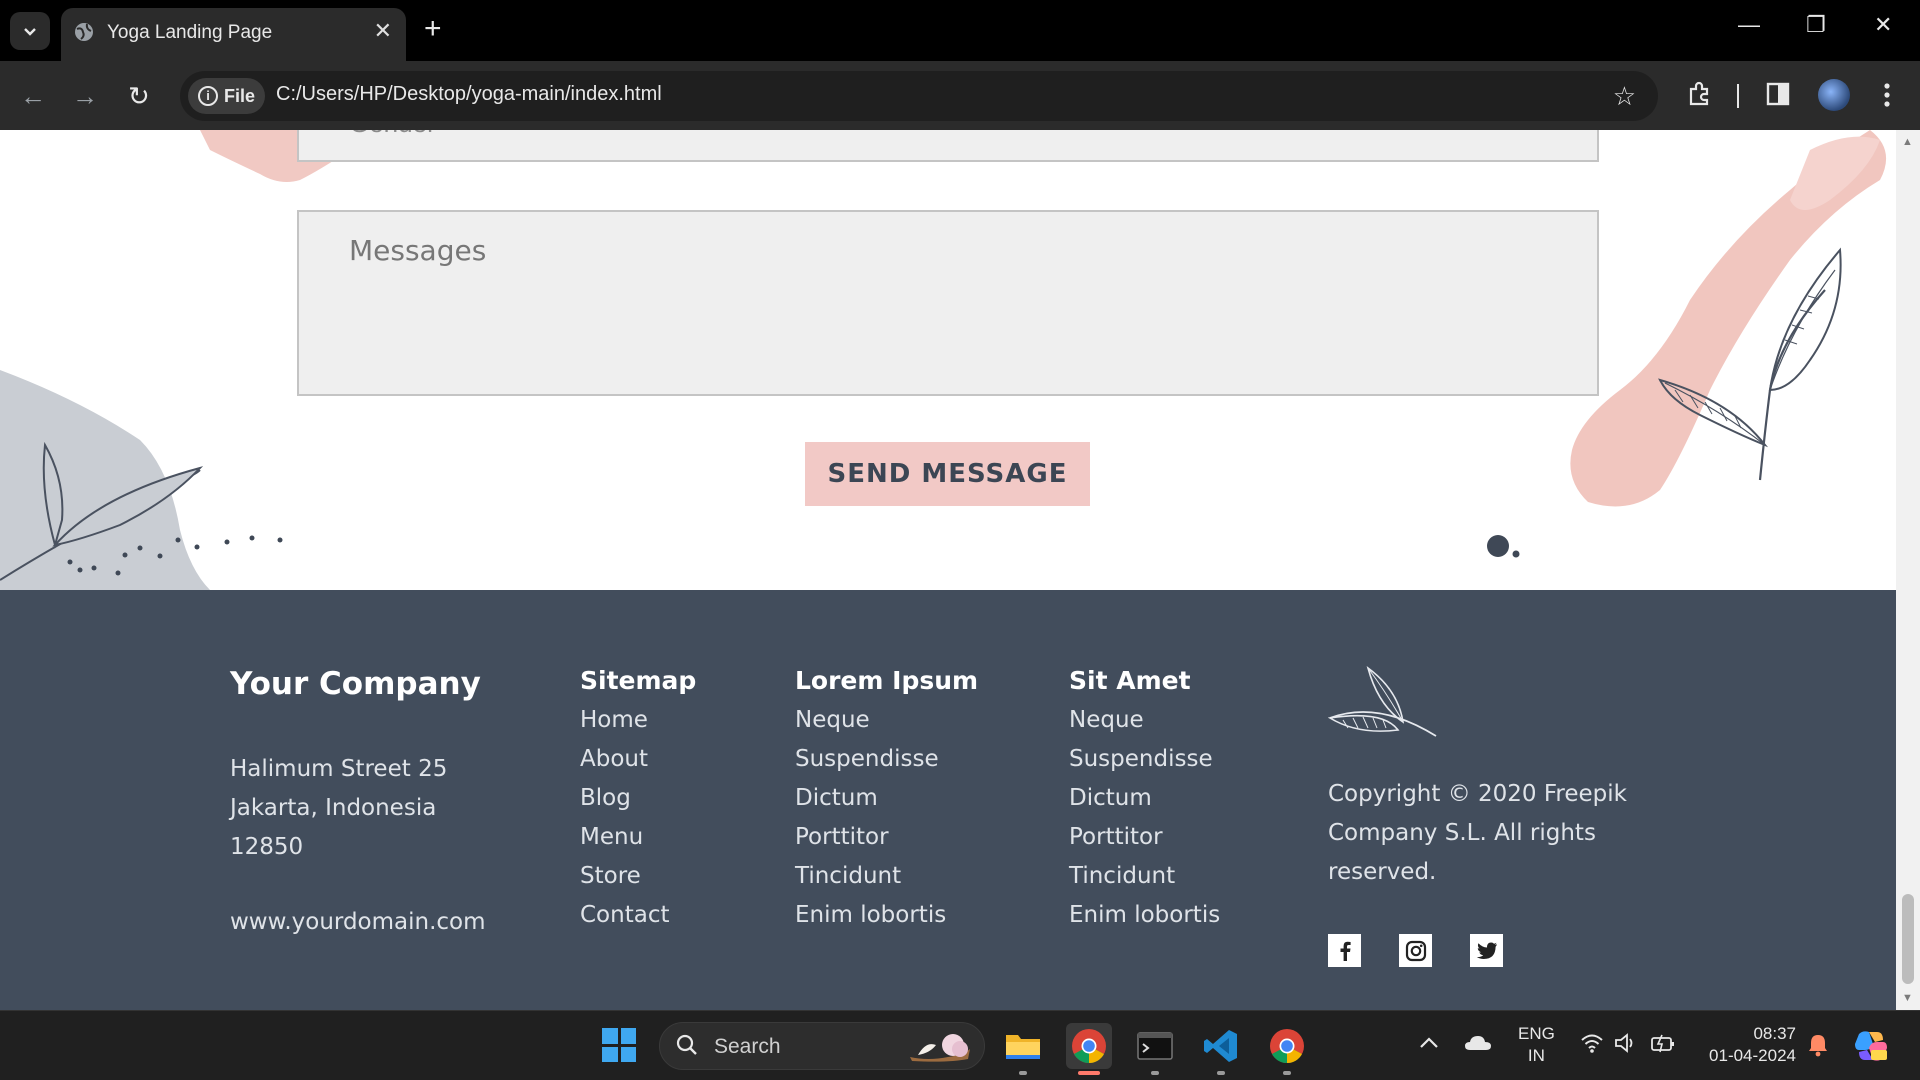 The width and height of the screenshot is (1920, 1080). What do you see at coordinates (1887, 95) in the screenshot?
I see `more-vert-icon` at bounding box center [1887, 95].